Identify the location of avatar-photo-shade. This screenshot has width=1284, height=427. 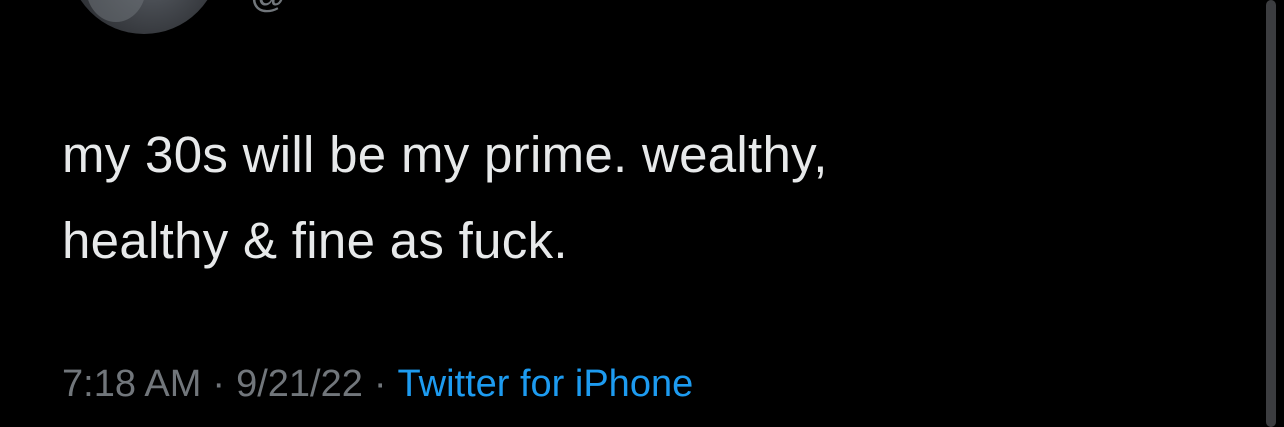
(116, 11).